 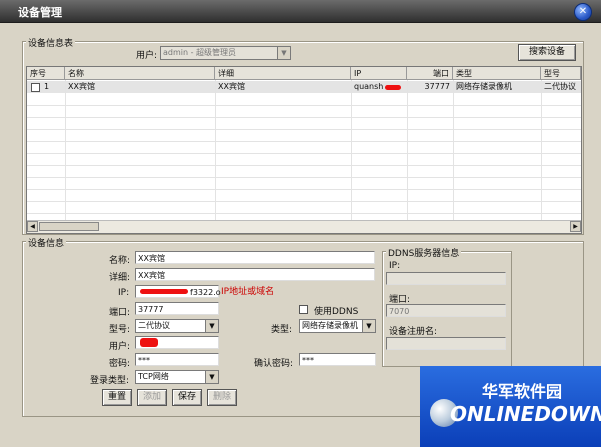 What do you see at coordinates (110, 381) in the screenshot?
I see `login-type-label: 登录类型:` at bounding box center [110, 381].